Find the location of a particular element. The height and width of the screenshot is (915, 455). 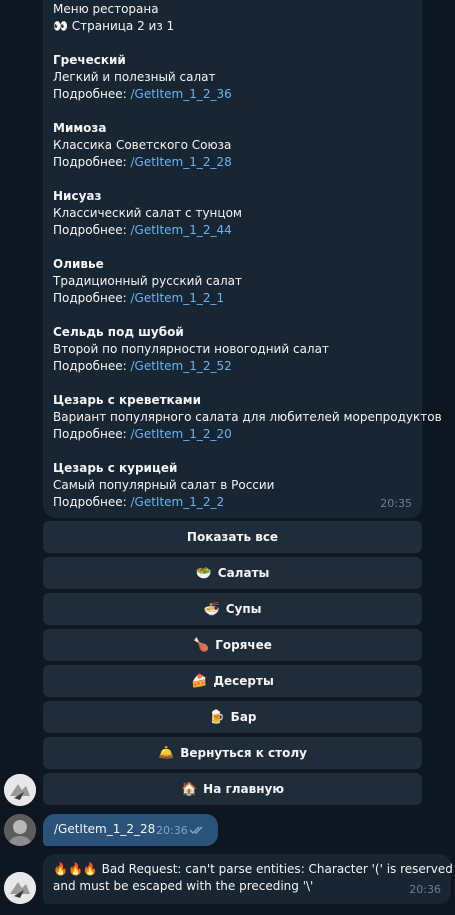

menu-item-more-line: Подробнее: /GetItem_1_2_28 is located at coordinates (232, 162).